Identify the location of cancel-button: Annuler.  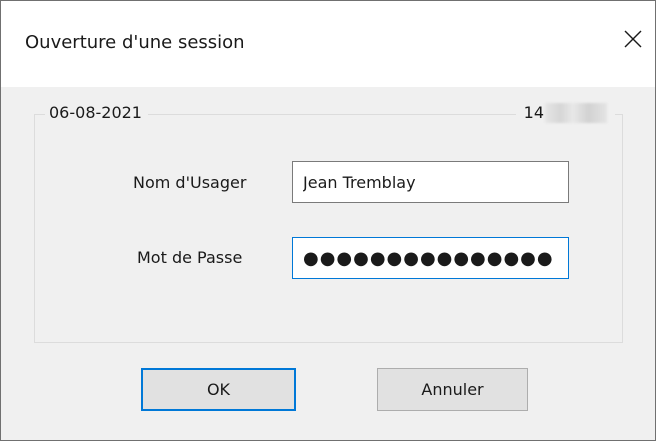
(452, 389).